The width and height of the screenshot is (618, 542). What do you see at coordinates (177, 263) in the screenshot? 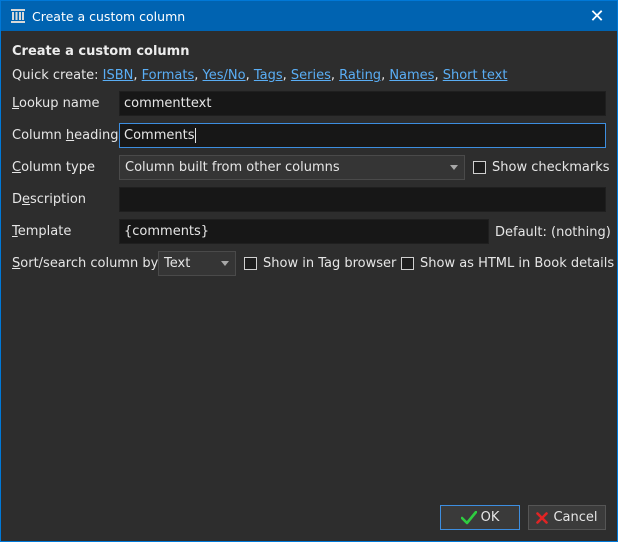
I see `sort-search-value: Text` at bounding box center [177, 263].